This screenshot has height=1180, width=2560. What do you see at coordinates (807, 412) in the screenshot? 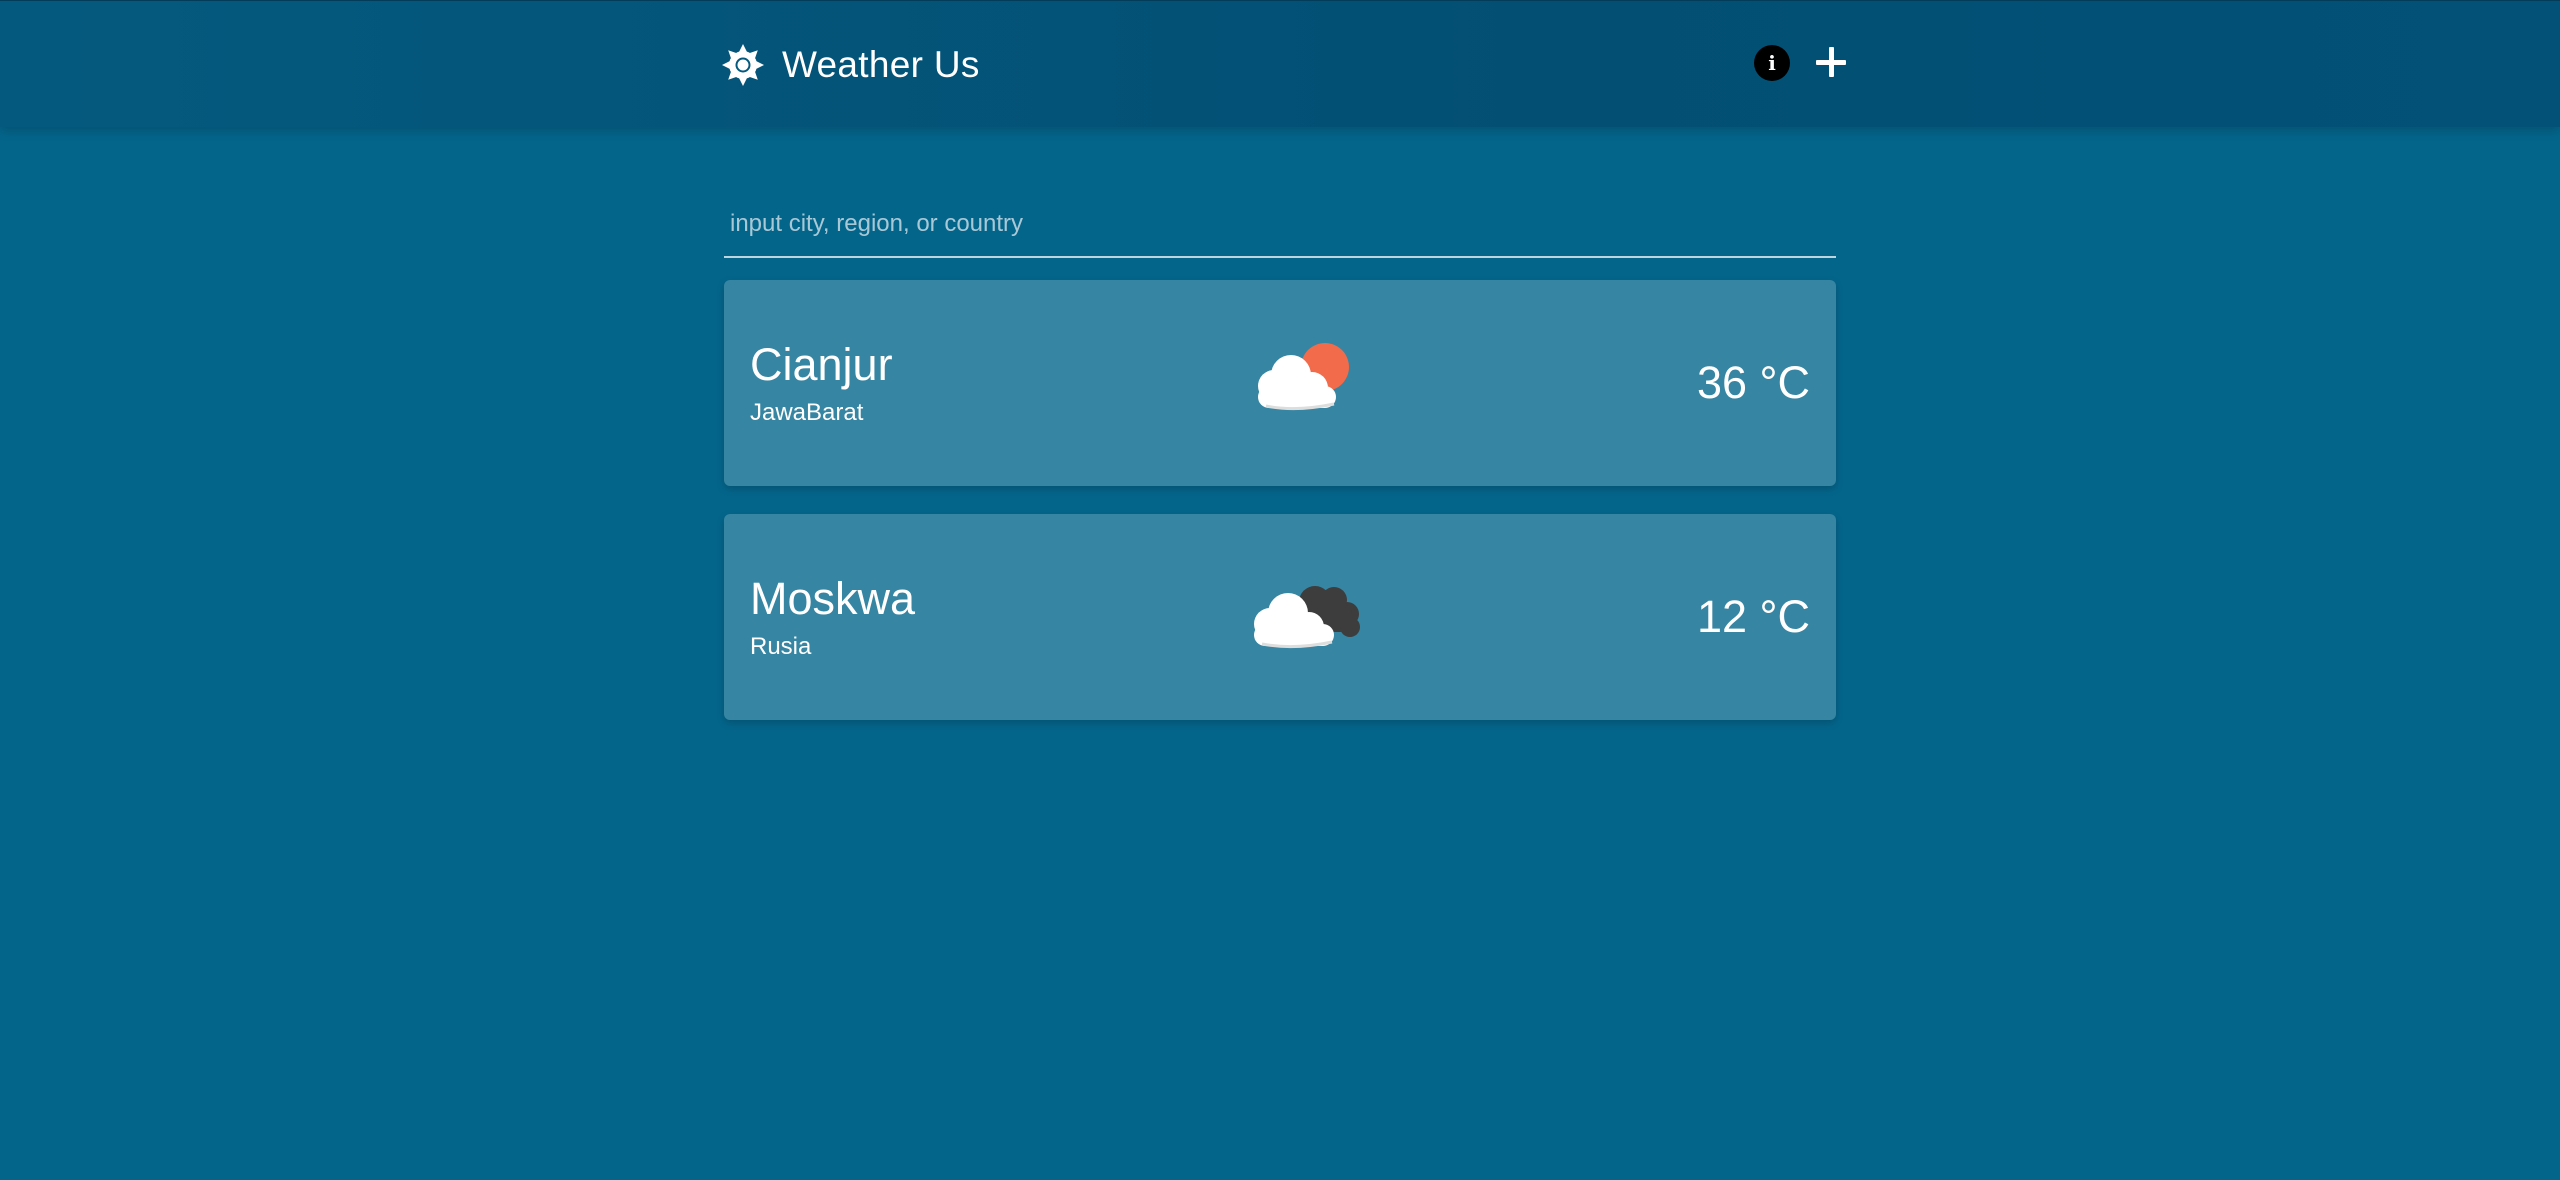
I see `region-name: JawaBarat` at bounding box center [807, 412].